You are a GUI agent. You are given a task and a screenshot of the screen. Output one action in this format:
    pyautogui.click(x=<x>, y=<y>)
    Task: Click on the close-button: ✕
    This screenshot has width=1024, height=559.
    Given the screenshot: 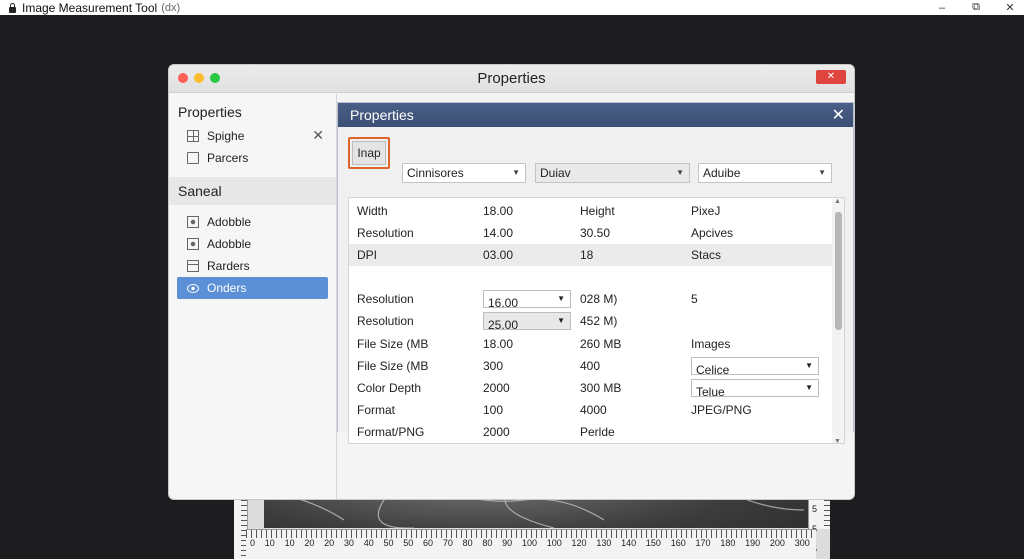 What is the action you would take?
    pyautogui.click(x=1010, y=7)
    